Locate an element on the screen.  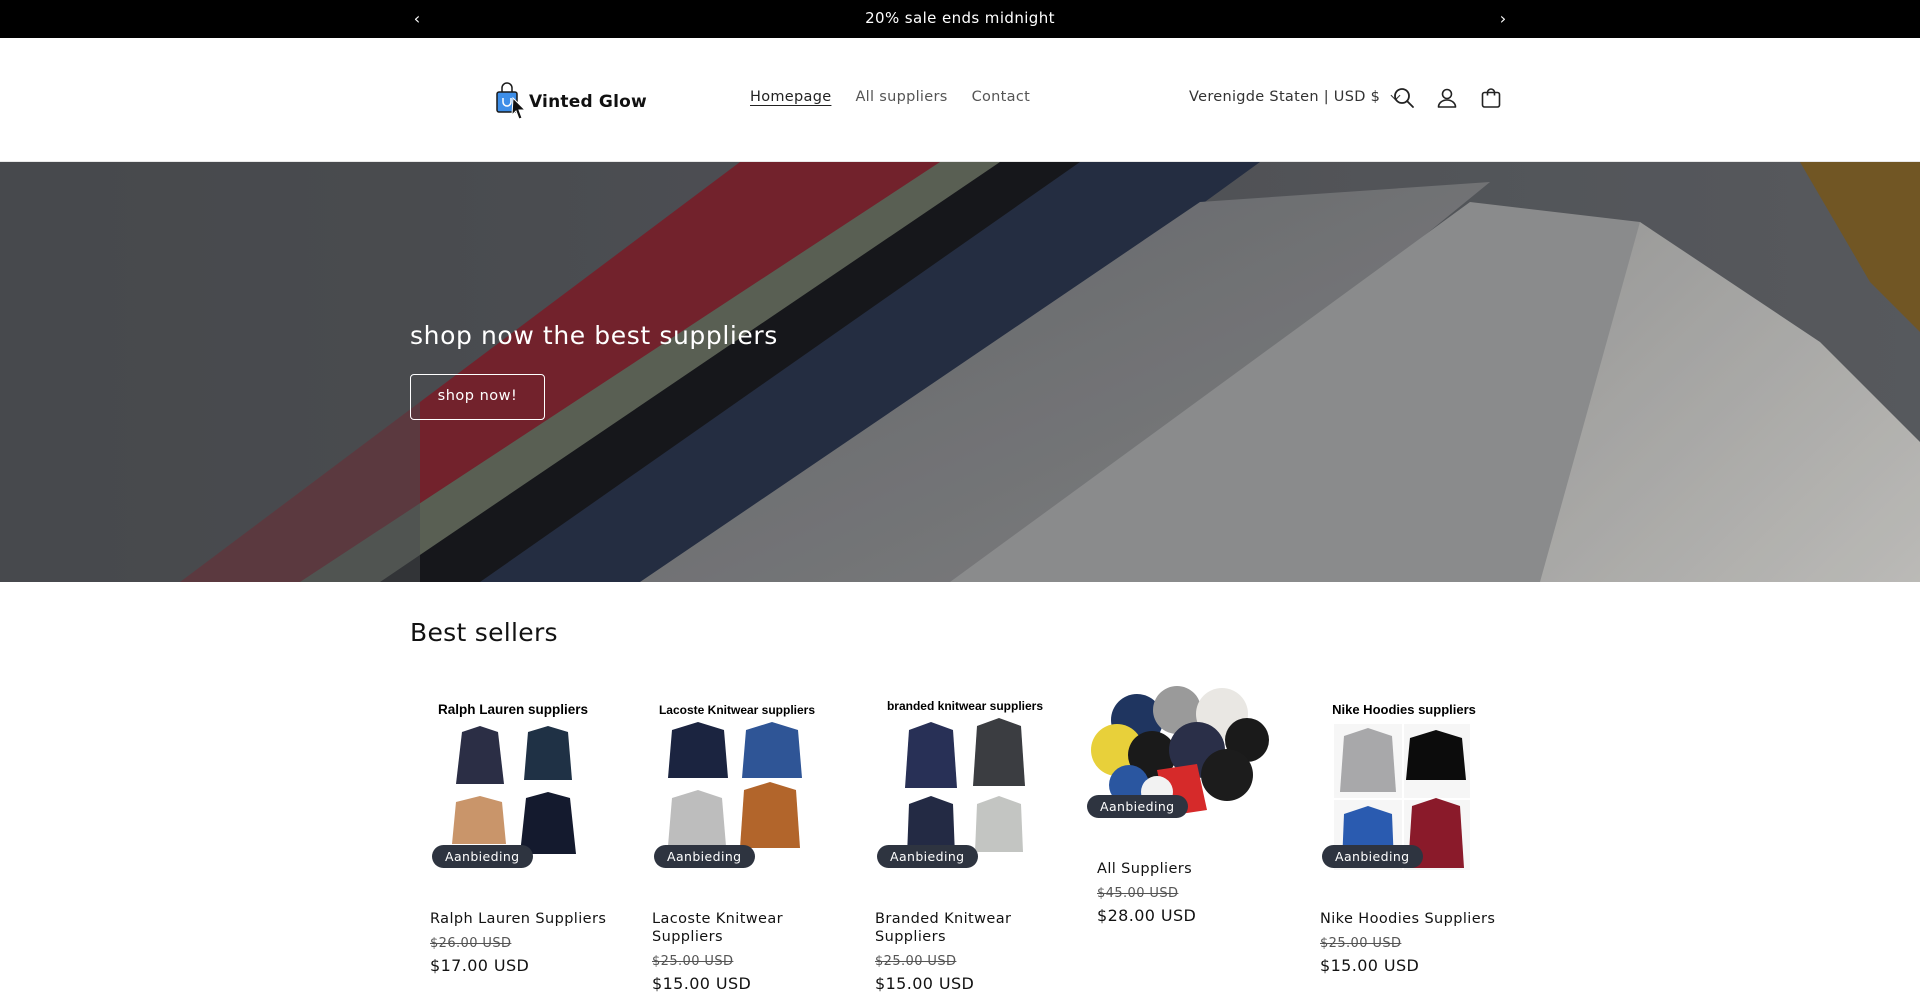
product-name: Ralph Lauren Suppliers is located at coordinates (520, 919).